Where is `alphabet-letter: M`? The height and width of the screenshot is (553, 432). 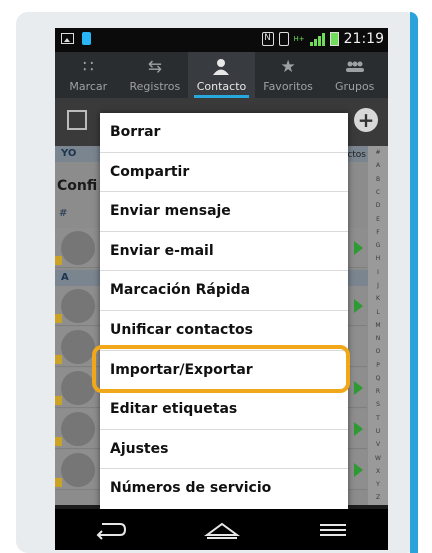 alphabet-letter: M is located at coordinates (377, 325).